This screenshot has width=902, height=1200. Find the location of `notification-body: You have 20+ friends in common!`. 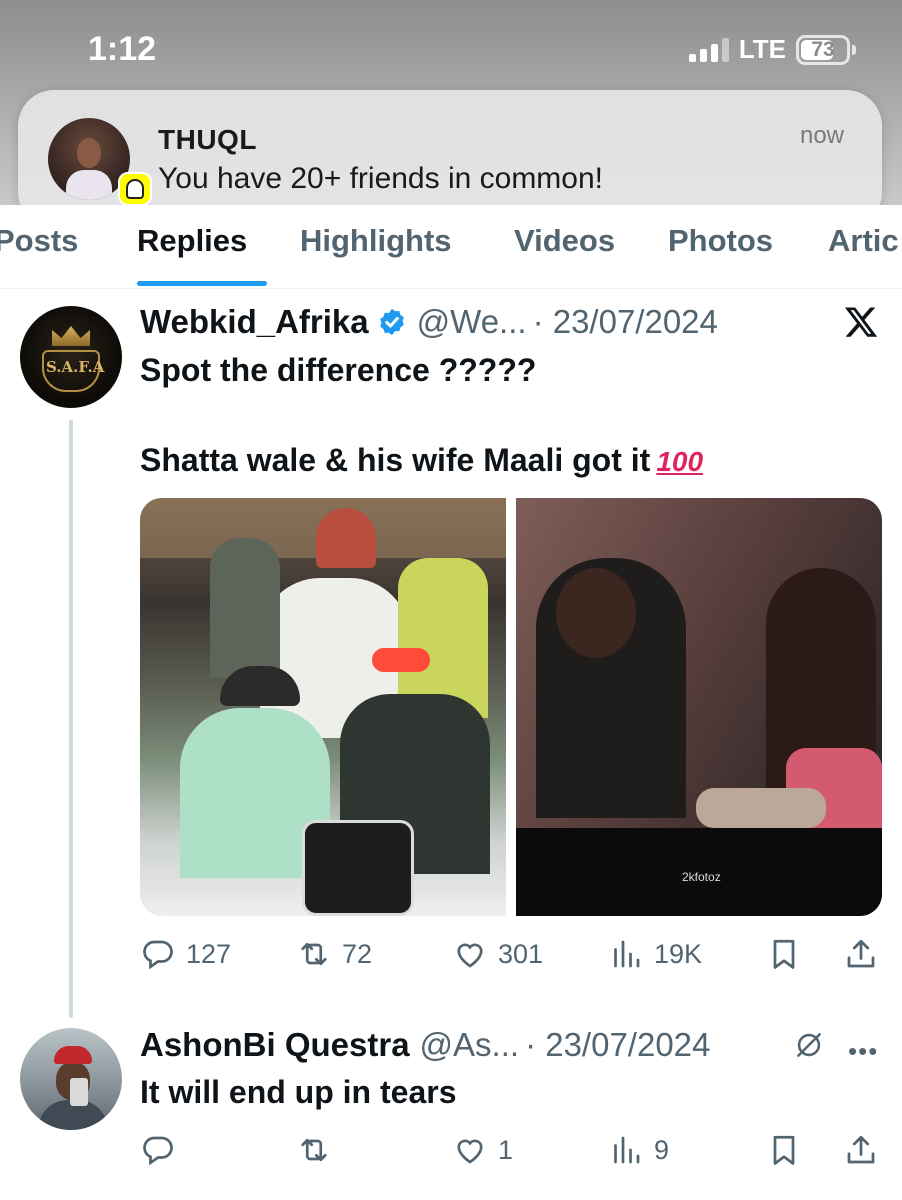

notification-body: You have 20+ friends in common! is located at coordinates (381, 178).